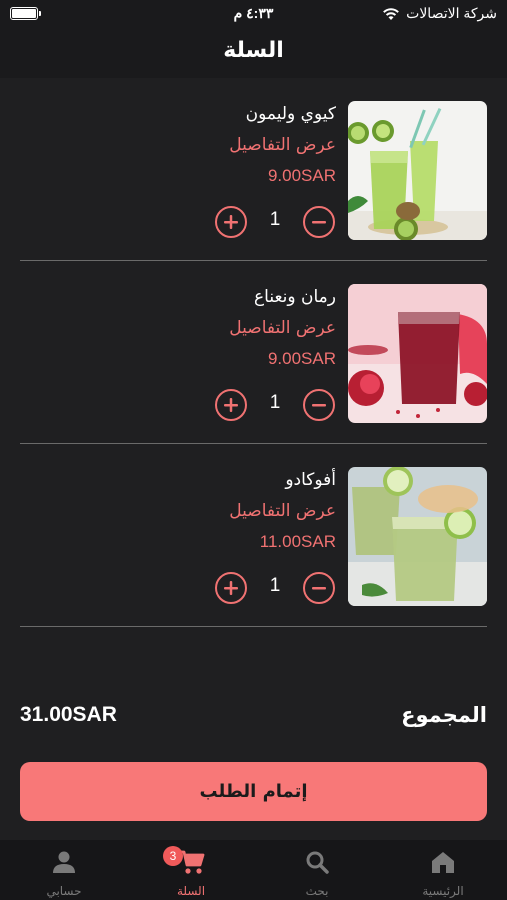 The width and height of the screenshot is (507, 900). I want to click on total-value: 31.00SAR, so click(68, 714).